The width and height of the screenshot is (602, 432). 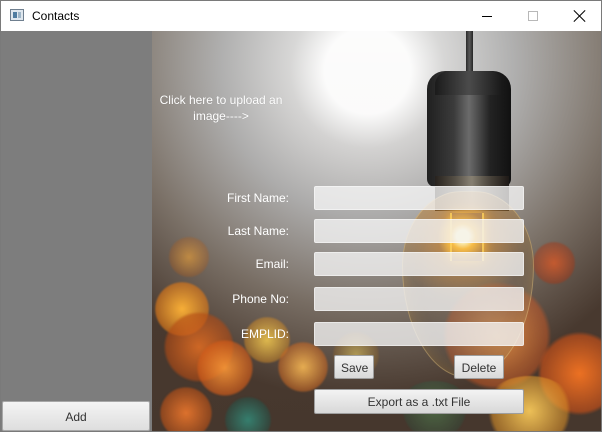 I want to click on minimize-icon, so click(x=487, y=16).